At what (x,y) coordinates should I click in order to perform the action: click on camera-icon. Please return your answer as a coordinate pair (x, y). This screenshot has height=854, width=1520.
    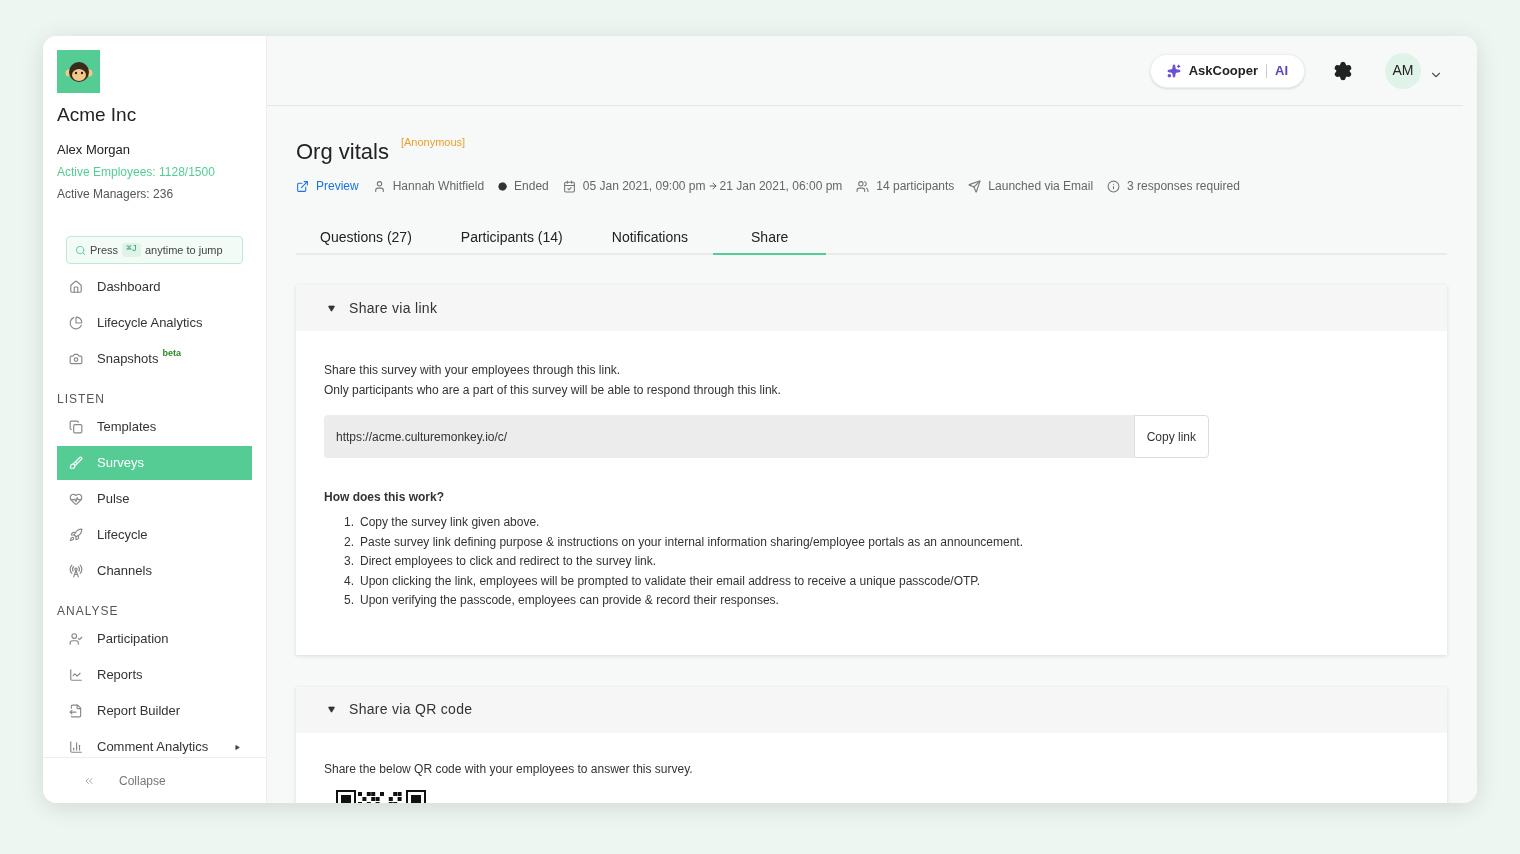
    Looking at the image, I should click on (76, 359).